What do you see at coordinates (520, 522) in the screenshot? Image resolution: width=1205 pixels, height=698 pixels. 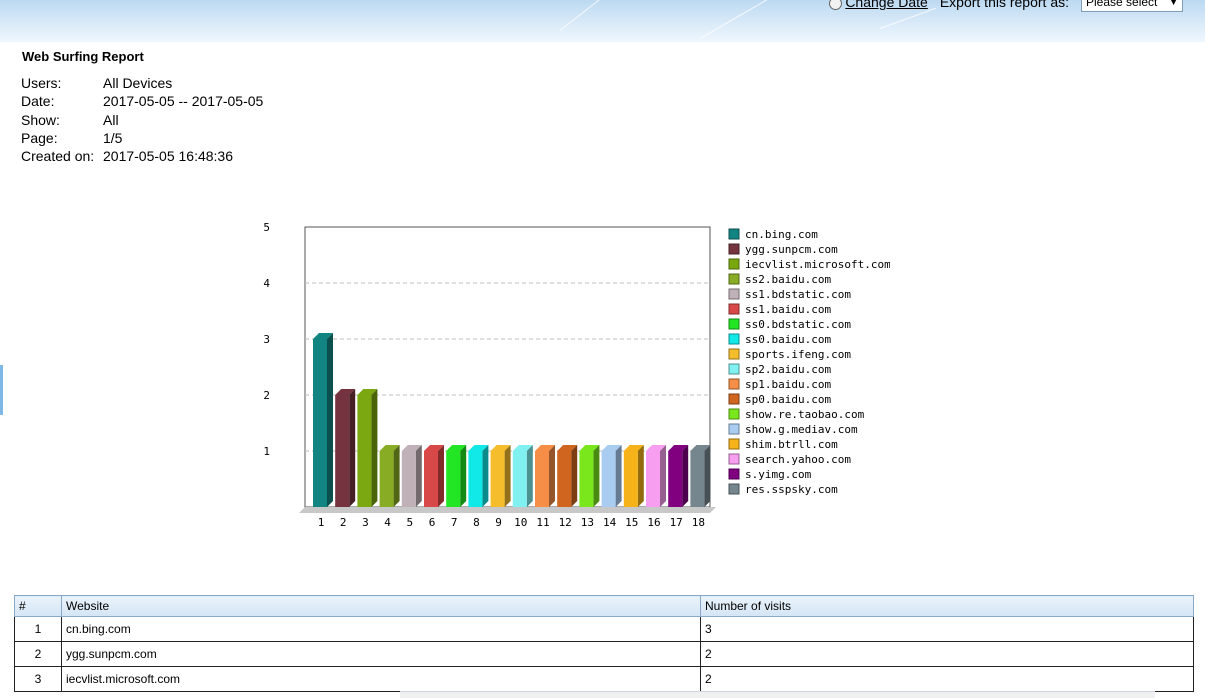 I see `x-tick-label: 10` at bounding box center [520, 522].